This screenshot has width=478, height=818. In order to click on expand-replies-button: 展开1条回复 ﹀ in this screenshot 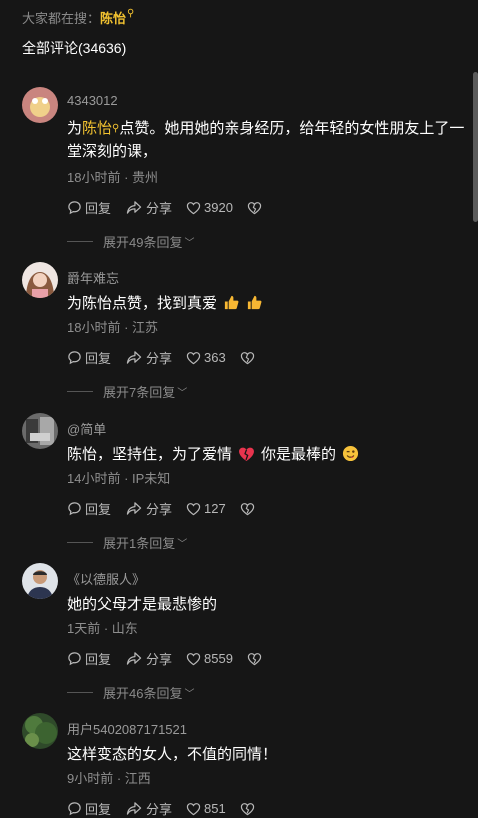, I will do `click(127, 542)`.